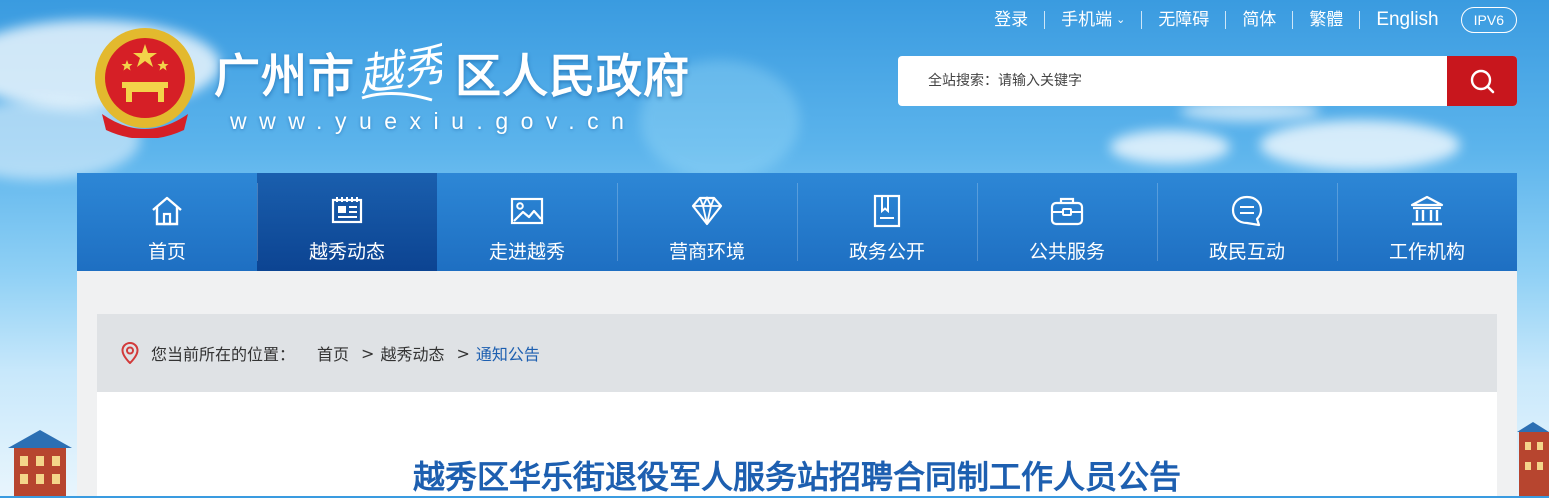 The width and height of the screenshot is (1549, 498). I want to click on institution-icon, so click(1427, 210).